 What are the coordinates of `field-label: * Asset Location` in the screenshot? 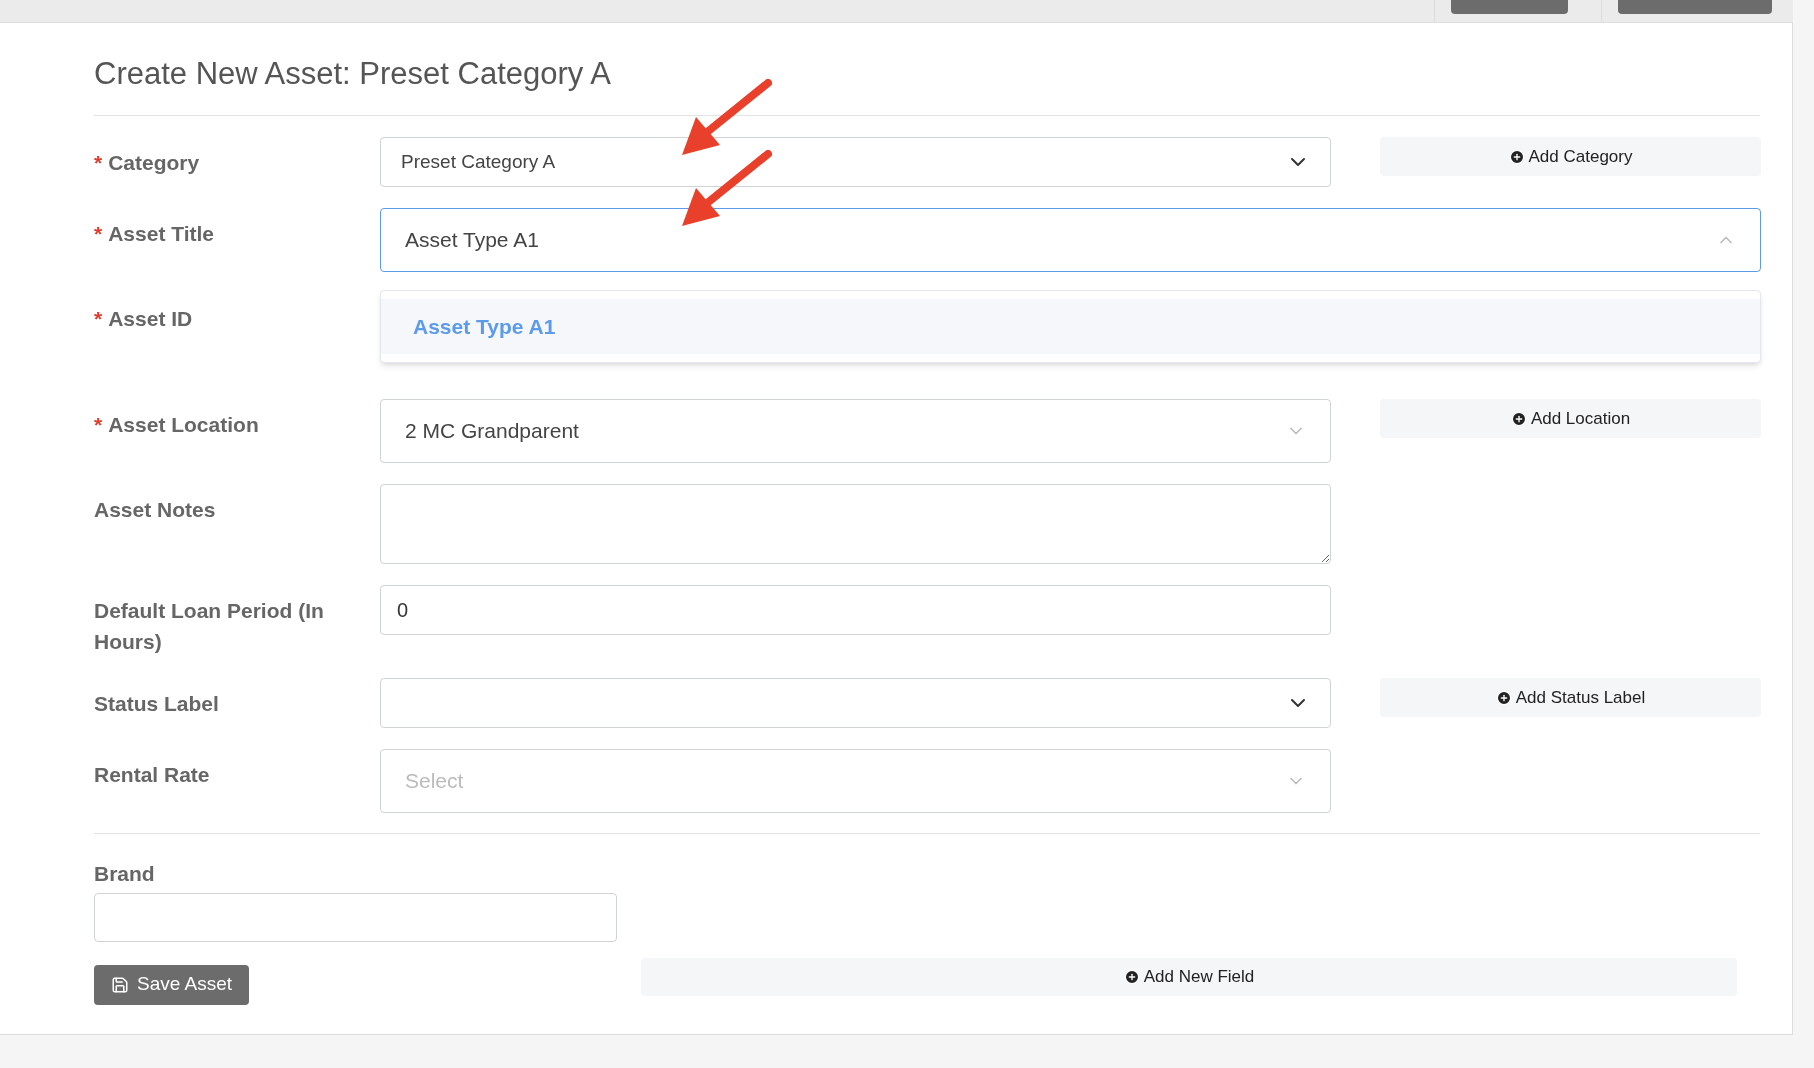 It's located at (176, 424).